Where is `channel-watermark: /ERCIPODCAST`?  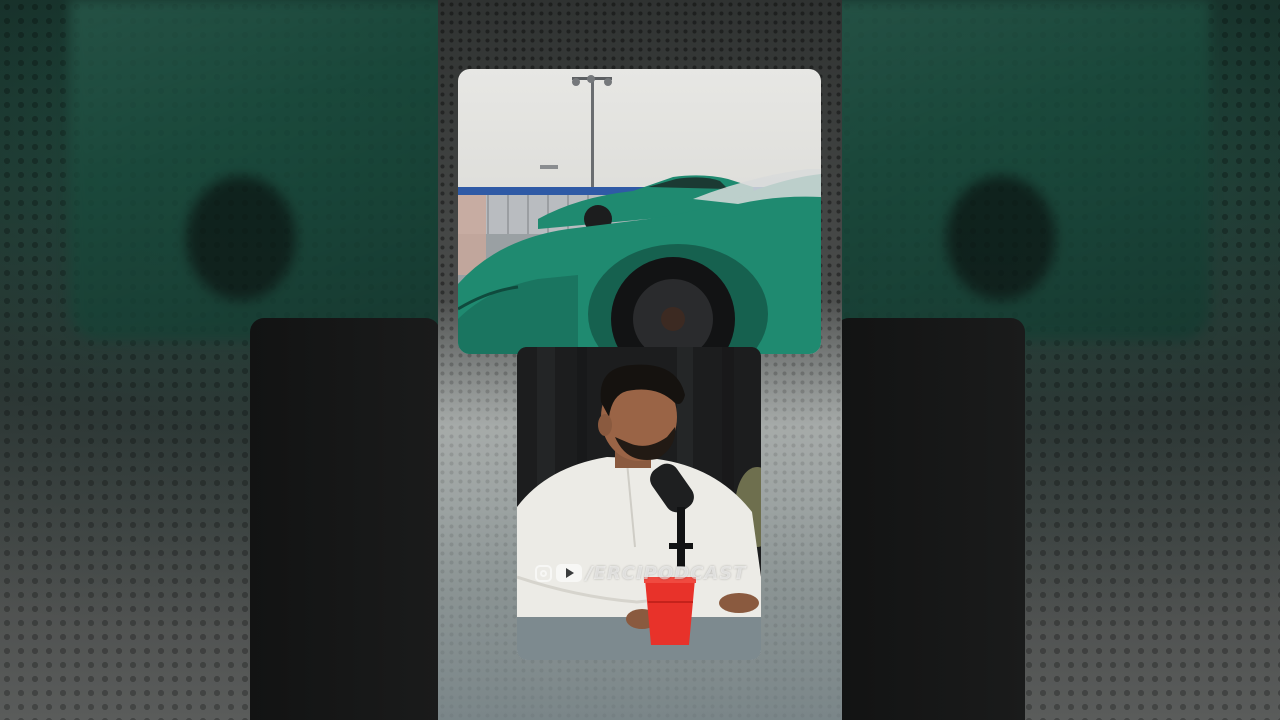 channel-watermark: /ERCIPODCAST is located at coordinates (640, 573).